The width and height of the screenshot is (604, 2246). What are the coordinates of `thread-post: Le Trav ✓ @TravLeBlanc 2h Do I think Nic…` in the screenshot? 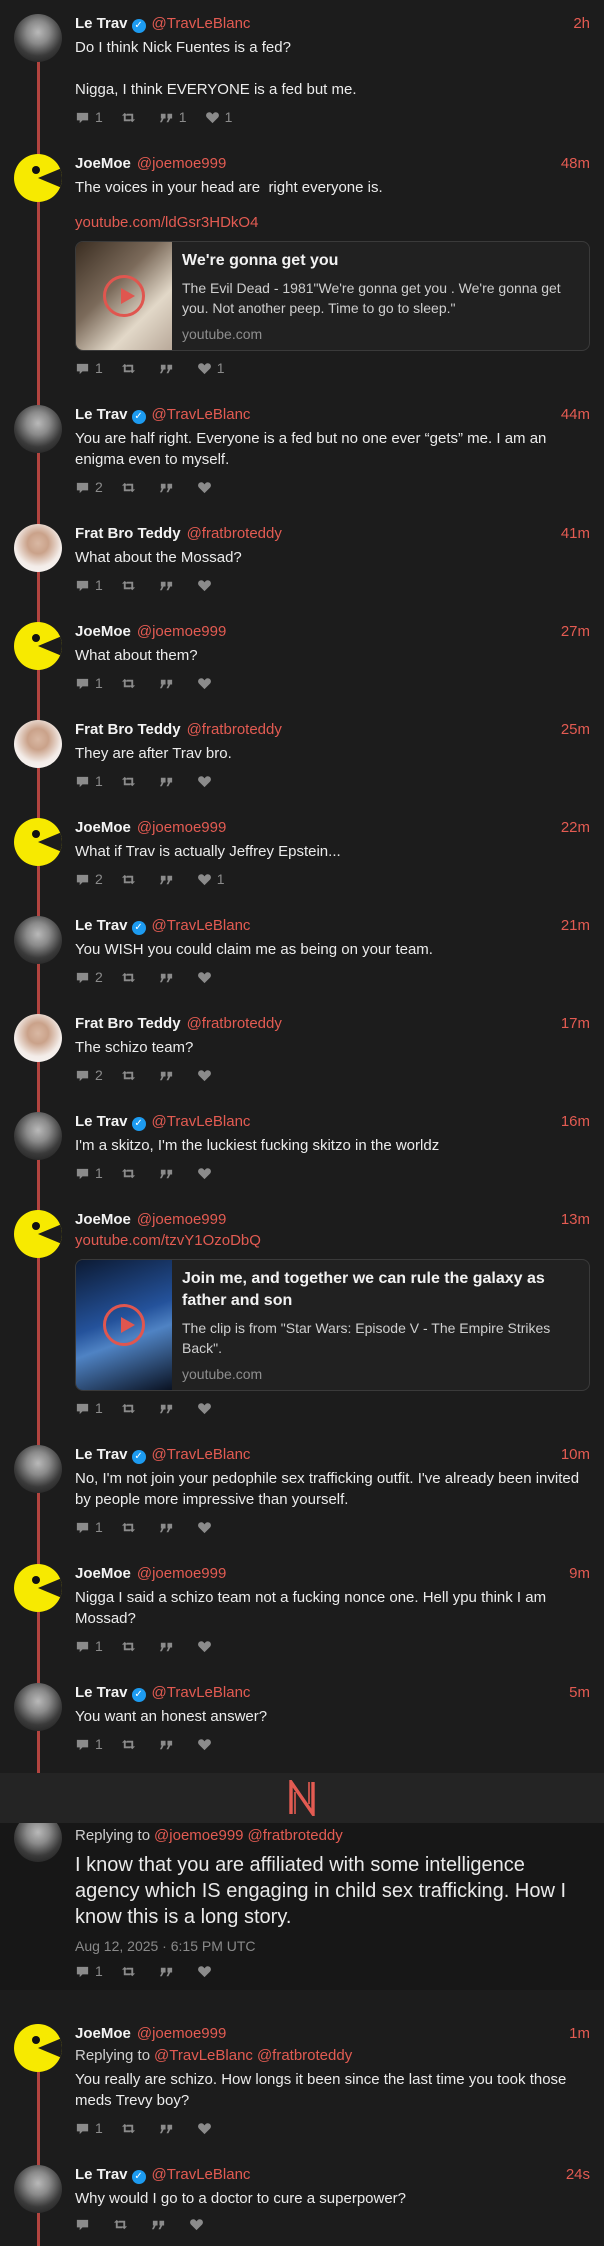 It's located at (302, 70).